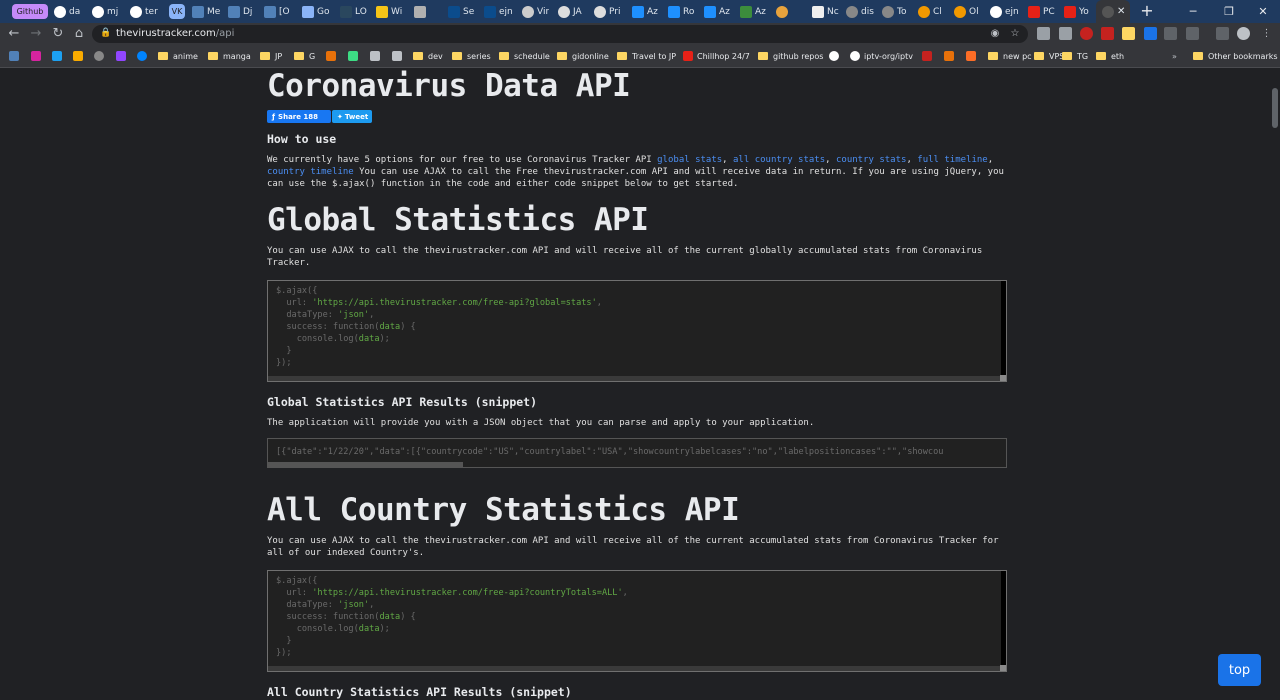  What do you see at coordinates (299, 116) in the screenshot?
I see `facebook-share-button: ƒ Share 188` at bounding box center [299, 116].